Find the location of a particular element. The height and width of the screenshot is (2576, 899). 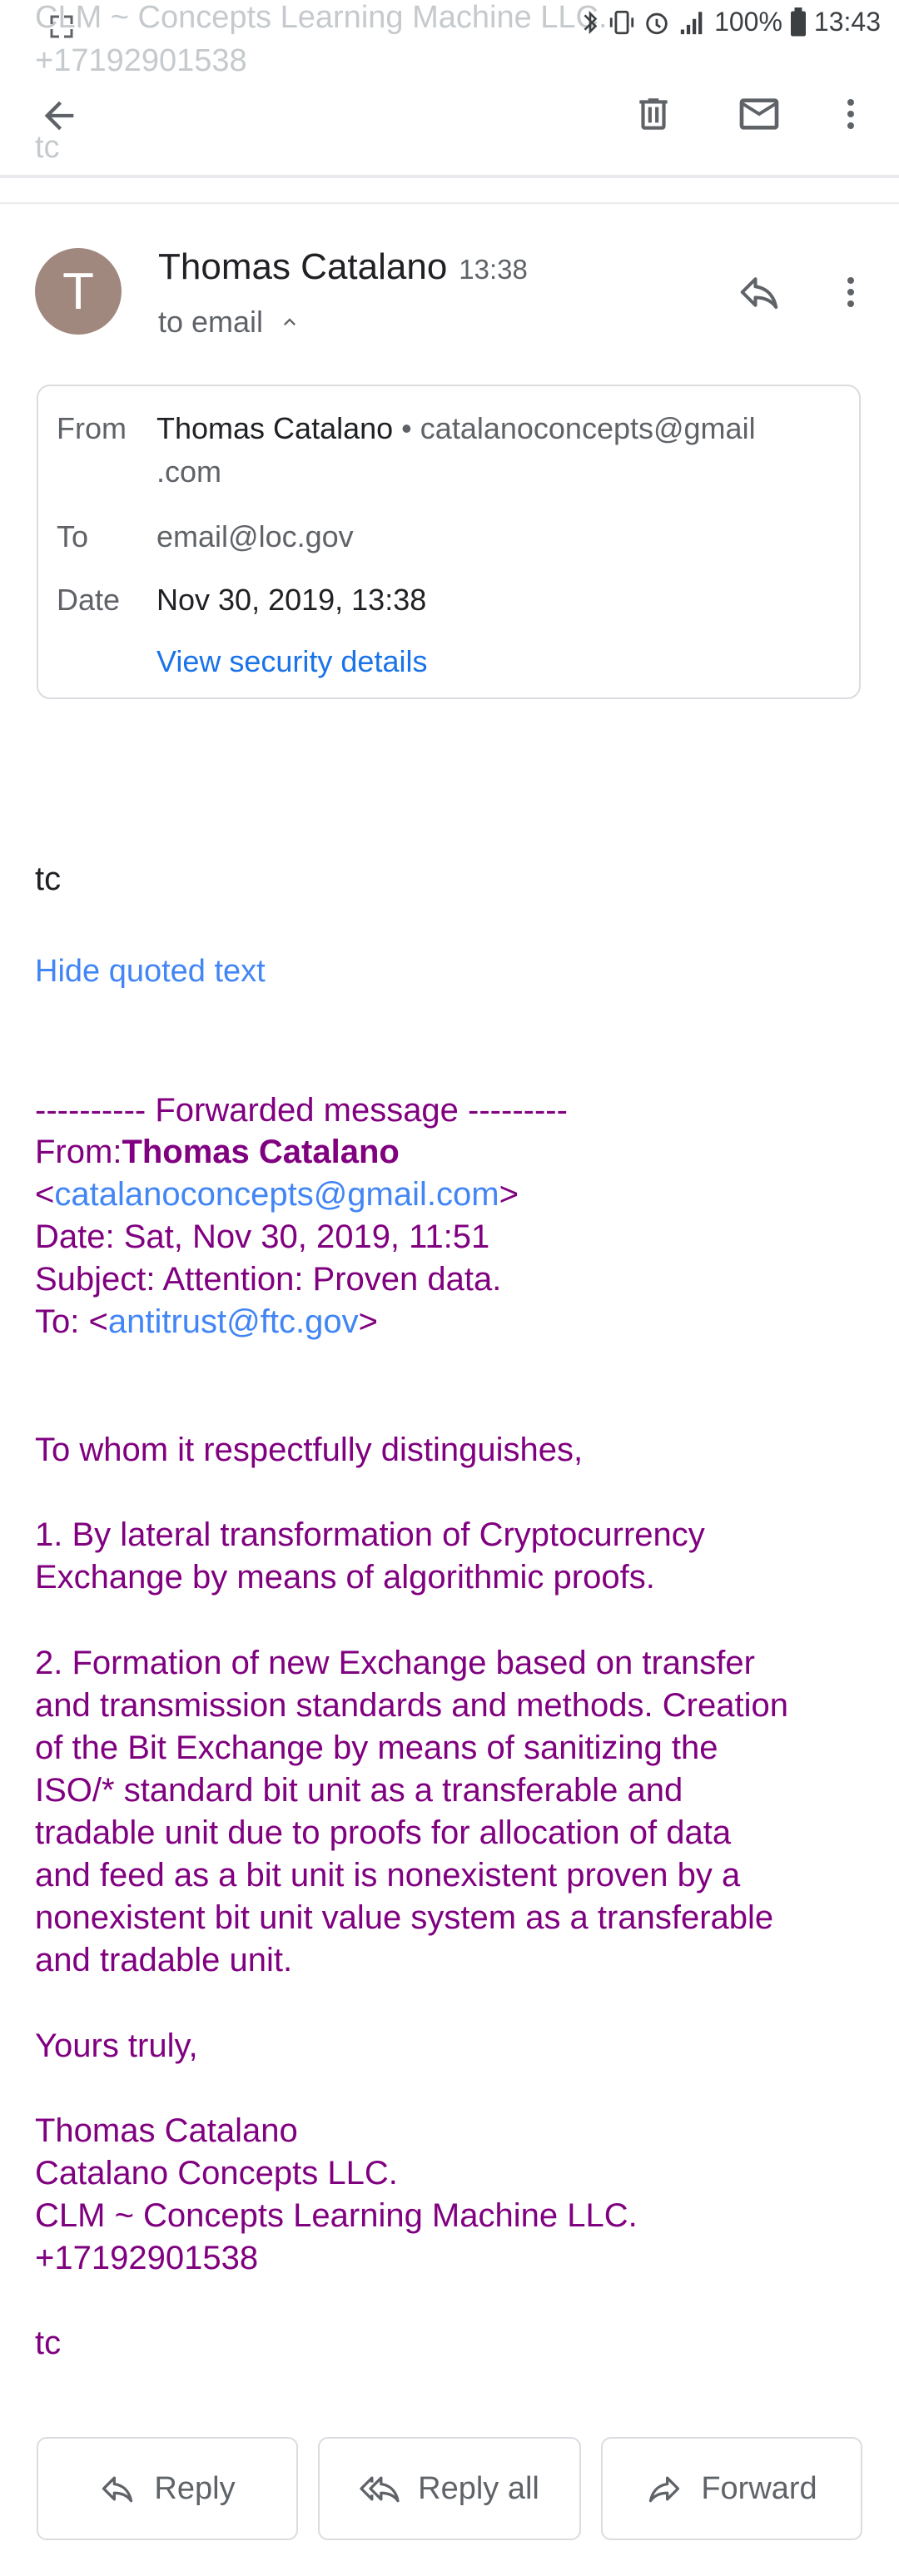

forwarded-from-email-line: <catalanoconcepts@gmail.com> is located at coordinates (277, 1195).